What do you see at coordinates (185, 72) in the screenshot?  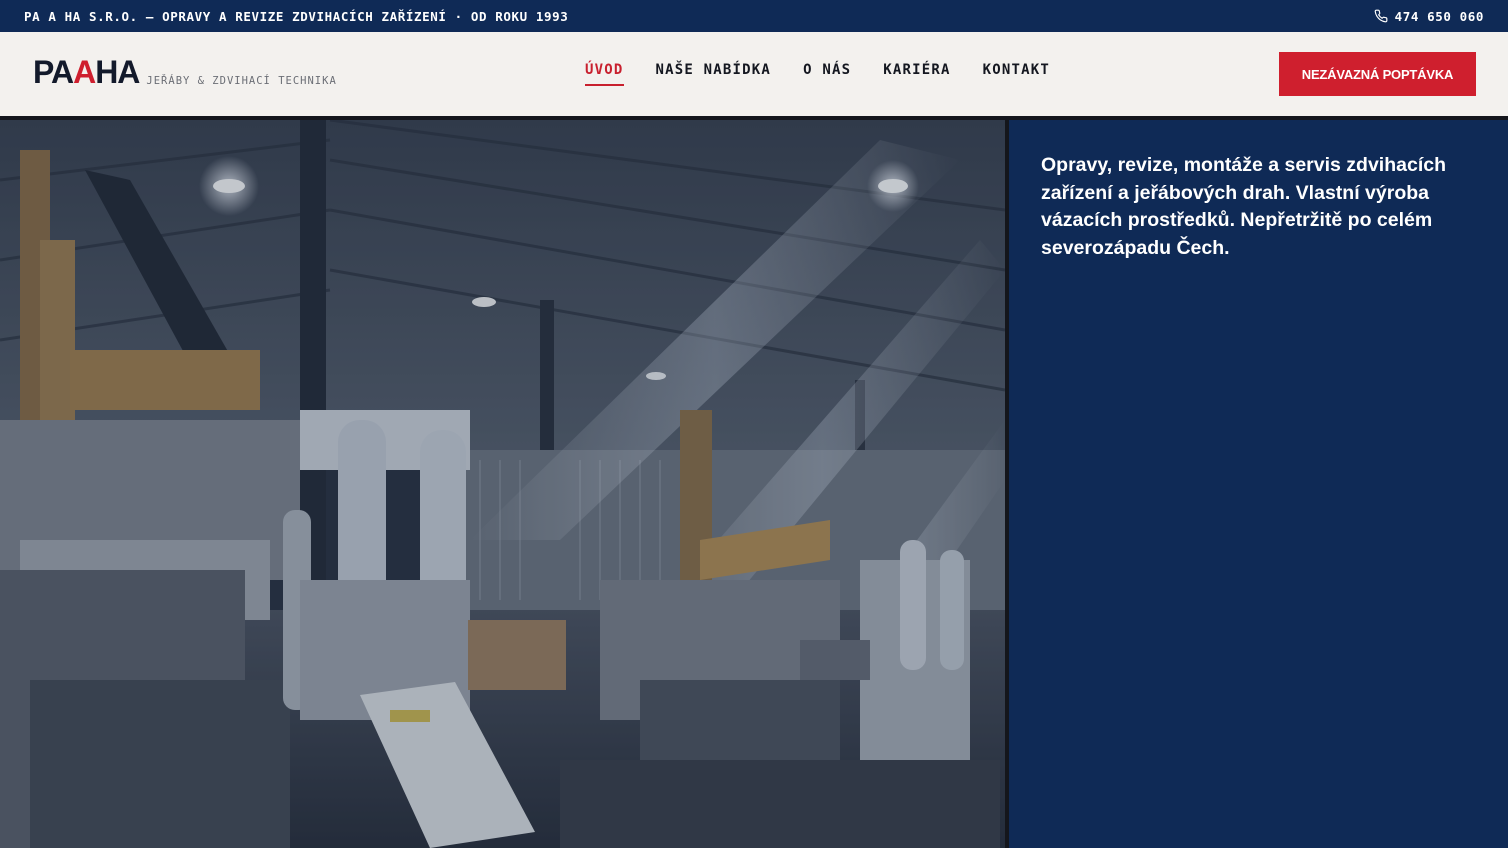 I see `logo: PAAHA JEŘÁBY & ZDVIHACÍ TECHNIKA` at bounding box center [185, 72].